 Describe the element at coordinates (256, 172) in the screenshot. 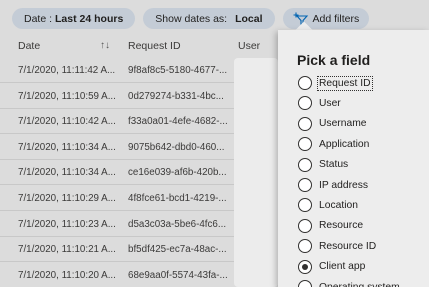

I see `user-column-cells` at that location.